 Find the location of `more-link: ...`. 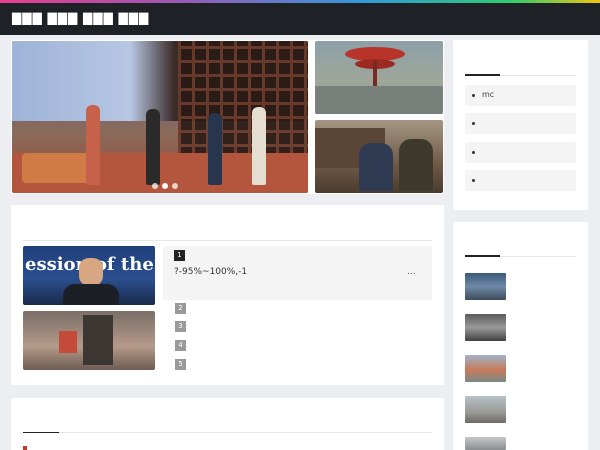

more-link: ... is located at coordinates (411, 272).